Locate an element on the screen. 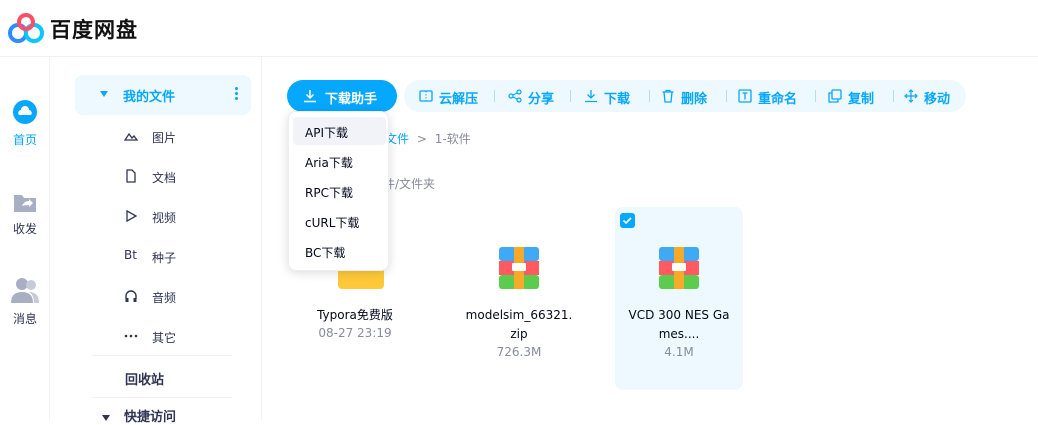 This screenshot has width=1038, height=425. sidebar-item-quick-access: 快捷访问 is located at coordinates (139, 415).